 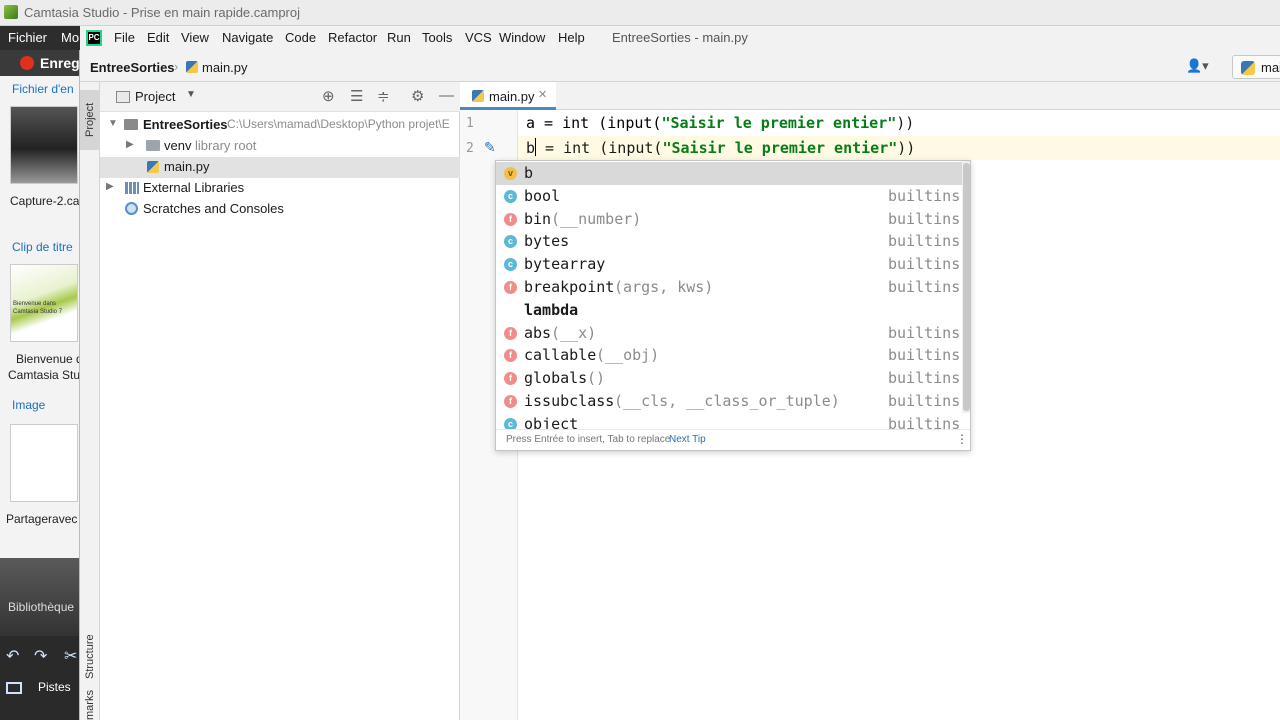 What do you see at coordinates (38, 312) in the screenshot?
I see `thumb-text-2: Camtasia Studio 7` at bounding box center [38, 312].